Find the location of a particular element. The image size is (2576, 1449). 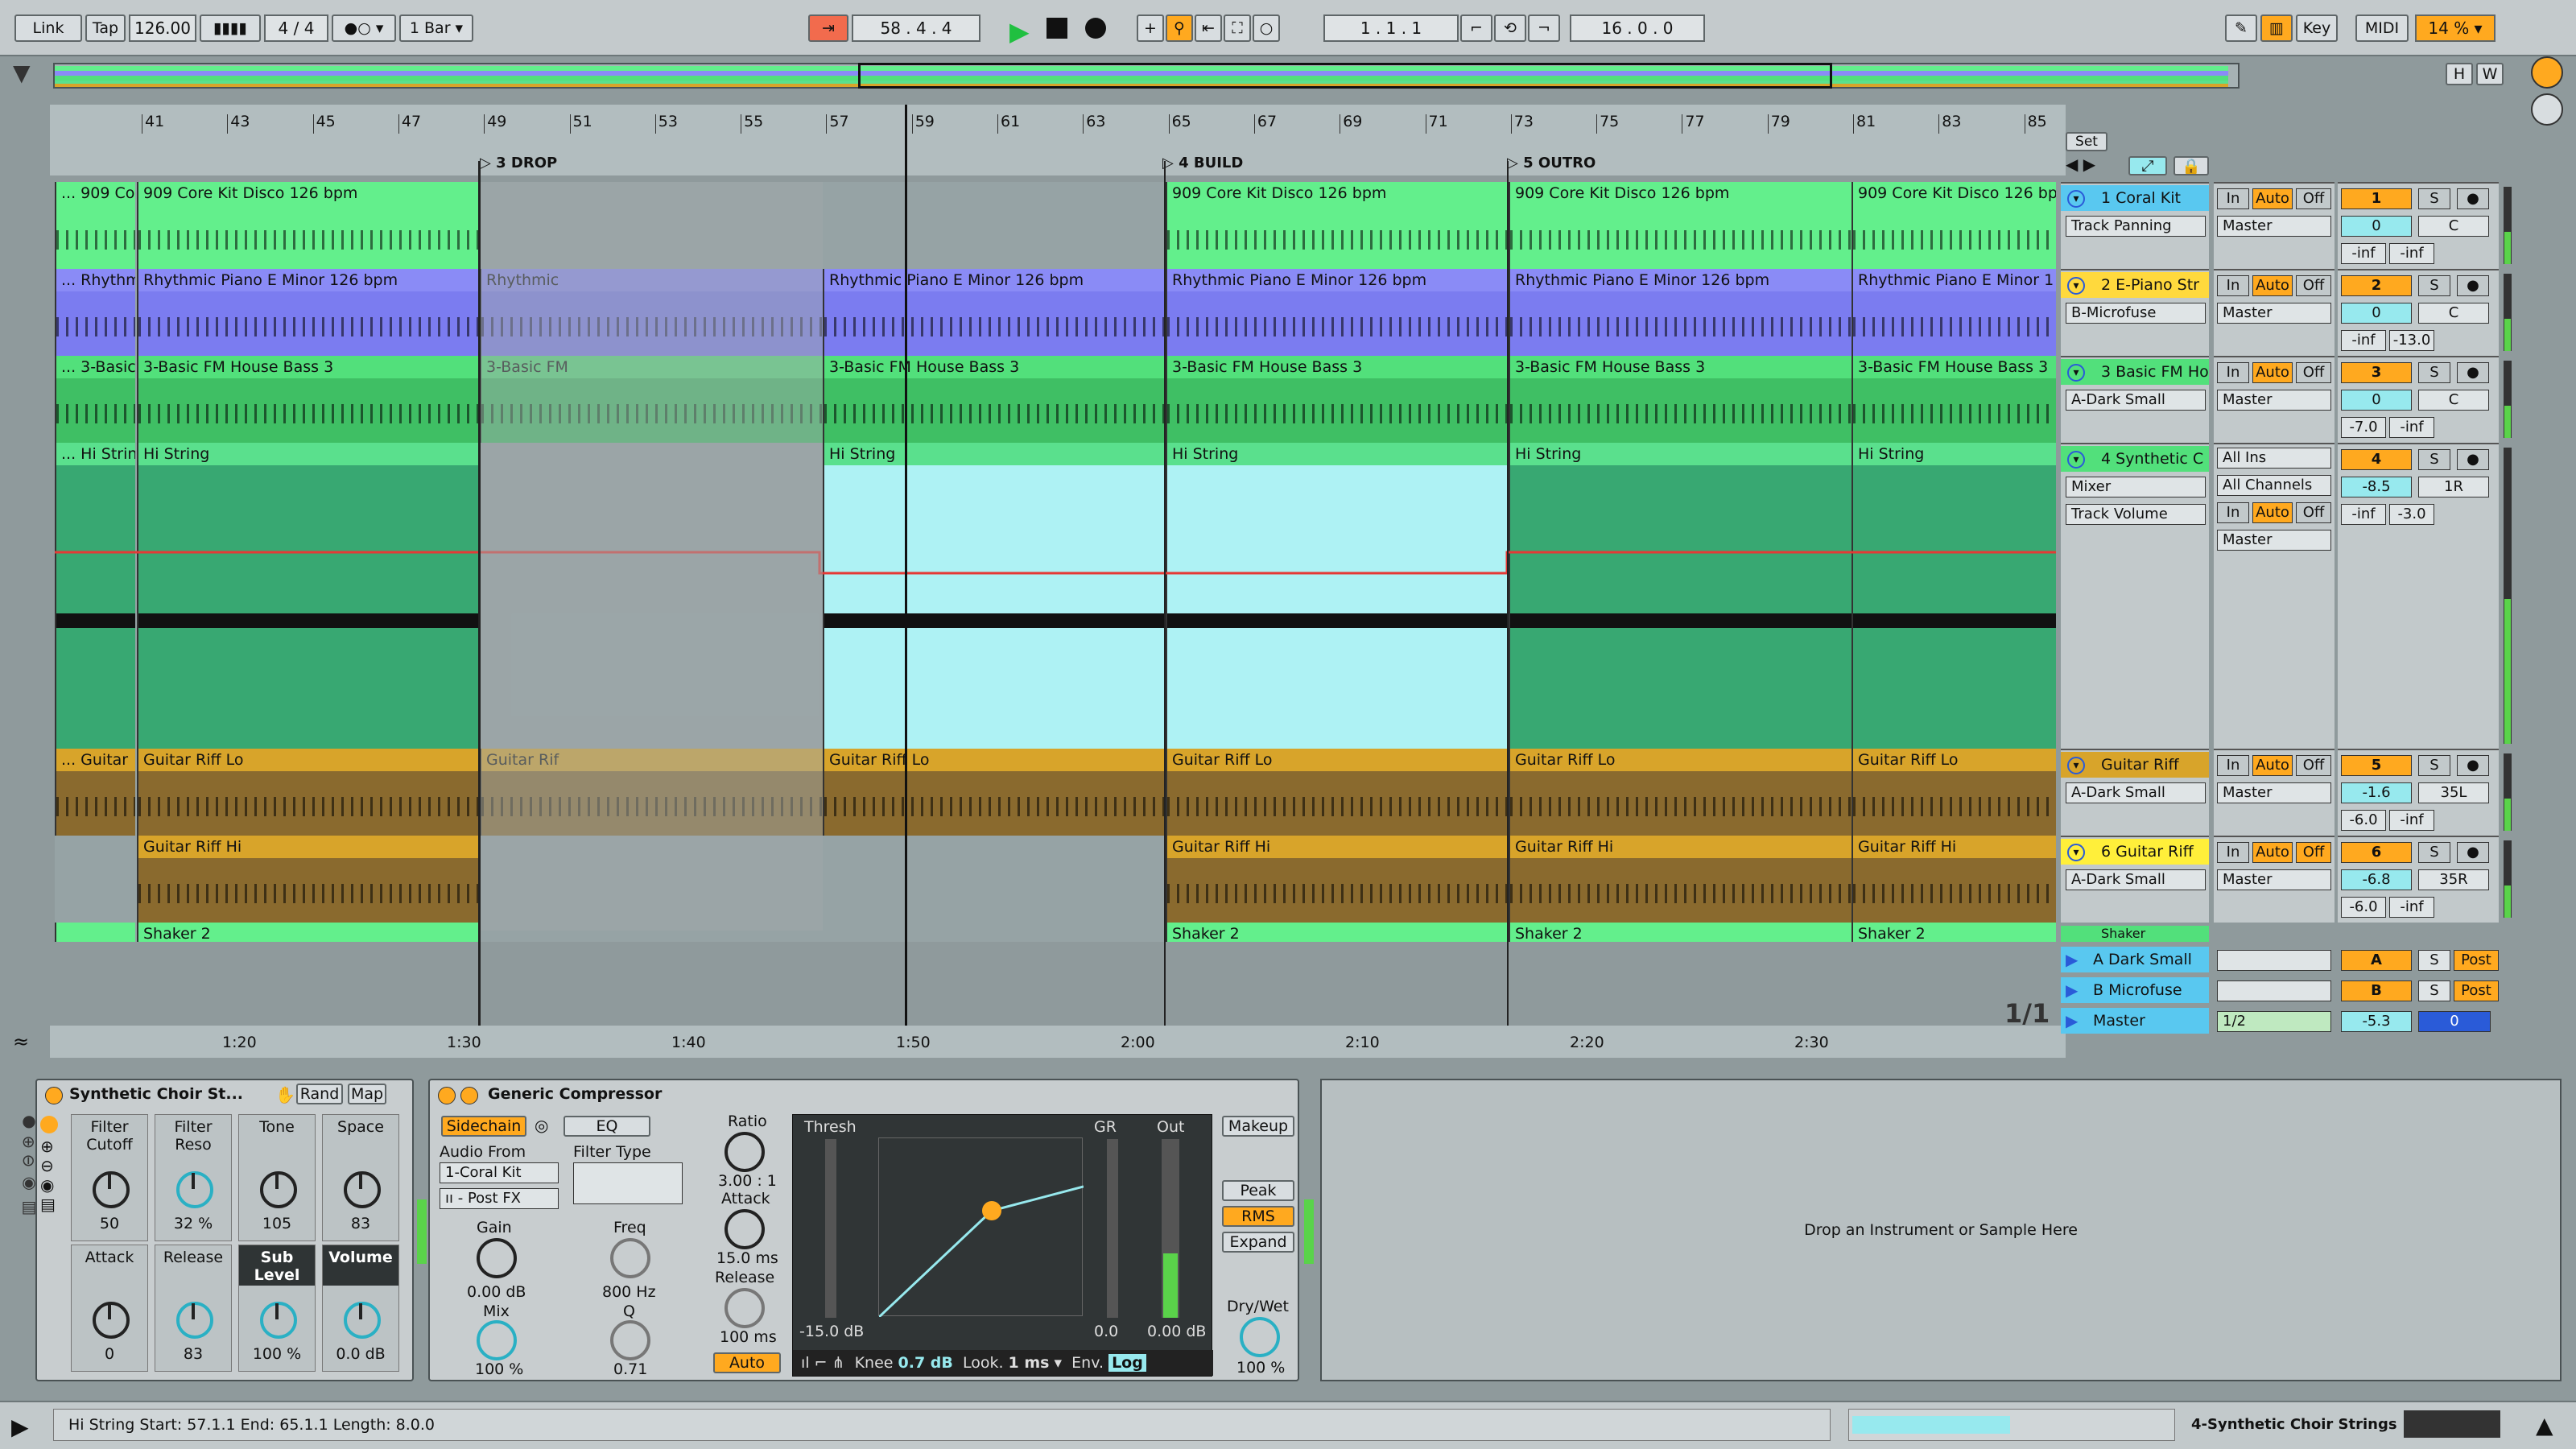

track-activator: 1 is located at coordinates (2376, 198).